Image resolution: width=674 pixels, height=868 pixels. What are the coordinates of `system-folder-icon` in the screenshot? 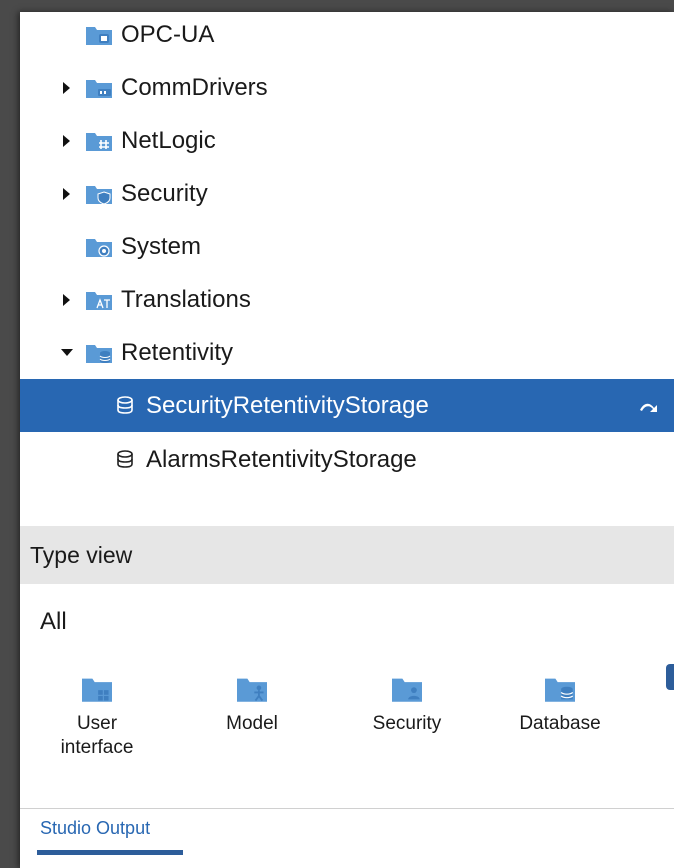 It's located at (99, 247).